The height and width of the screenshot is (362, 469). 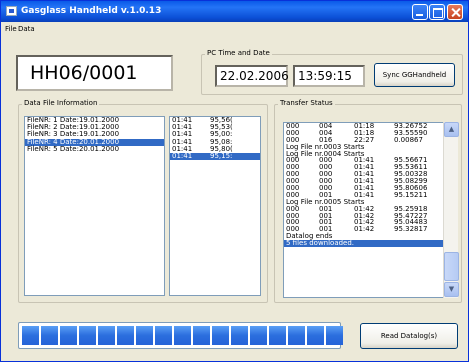 I want to click on pc-time-field: 13:59:15, so click(x=329, y=76).